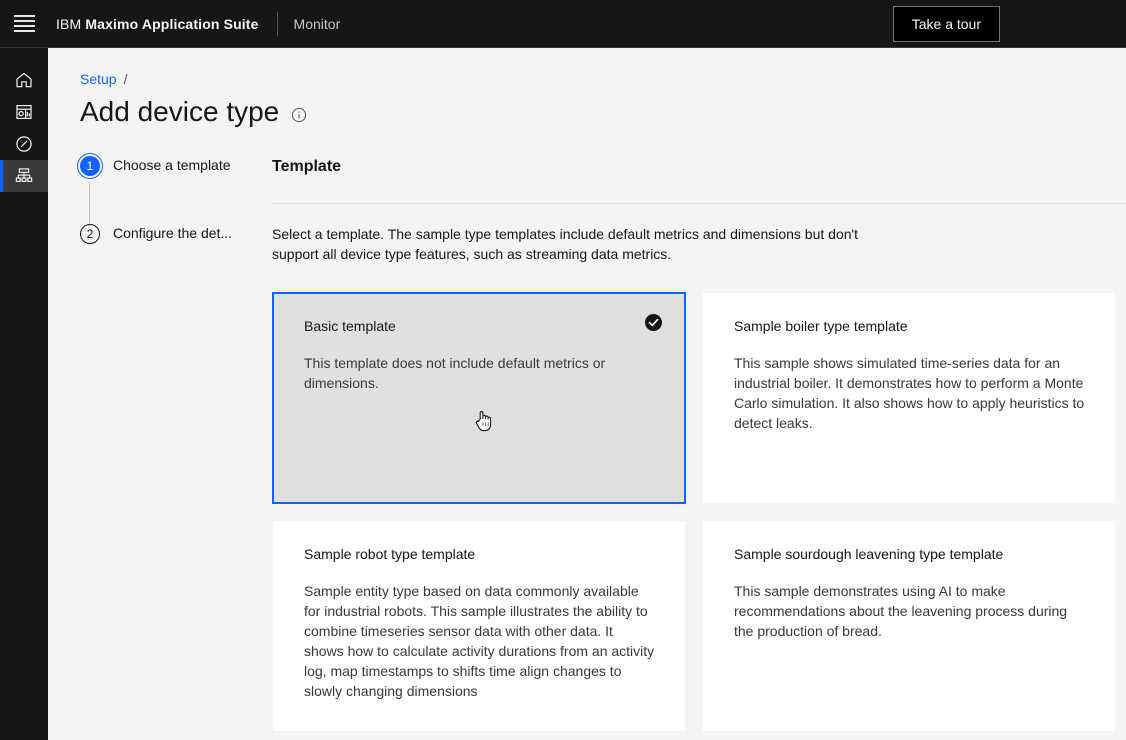  I want to click on step-label: Choose a template, so click(172, 165).